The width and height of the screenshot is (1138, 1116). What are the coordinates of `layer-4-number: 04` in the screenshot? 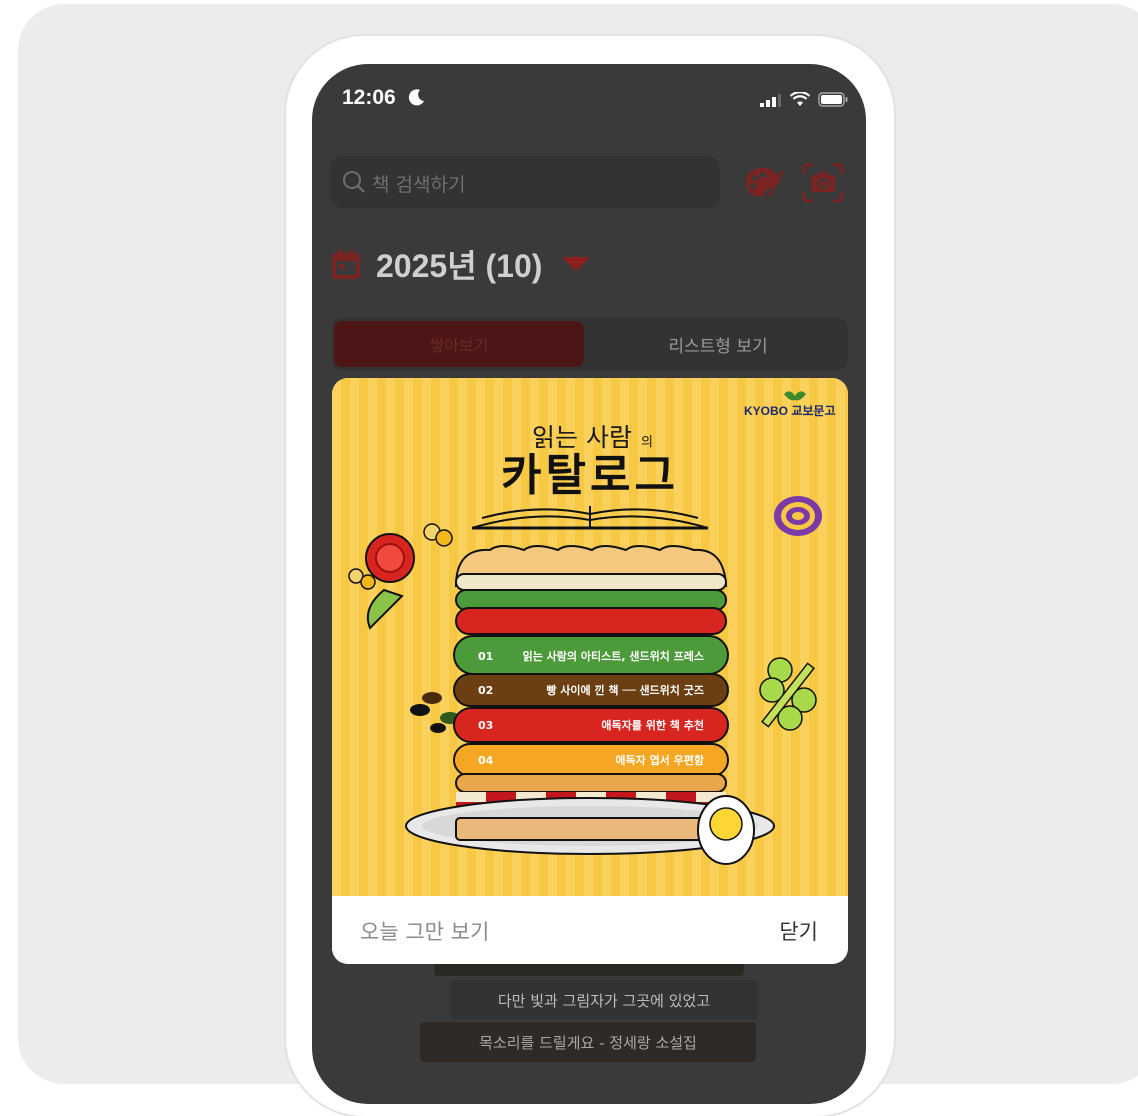 It's located at (486, 760).